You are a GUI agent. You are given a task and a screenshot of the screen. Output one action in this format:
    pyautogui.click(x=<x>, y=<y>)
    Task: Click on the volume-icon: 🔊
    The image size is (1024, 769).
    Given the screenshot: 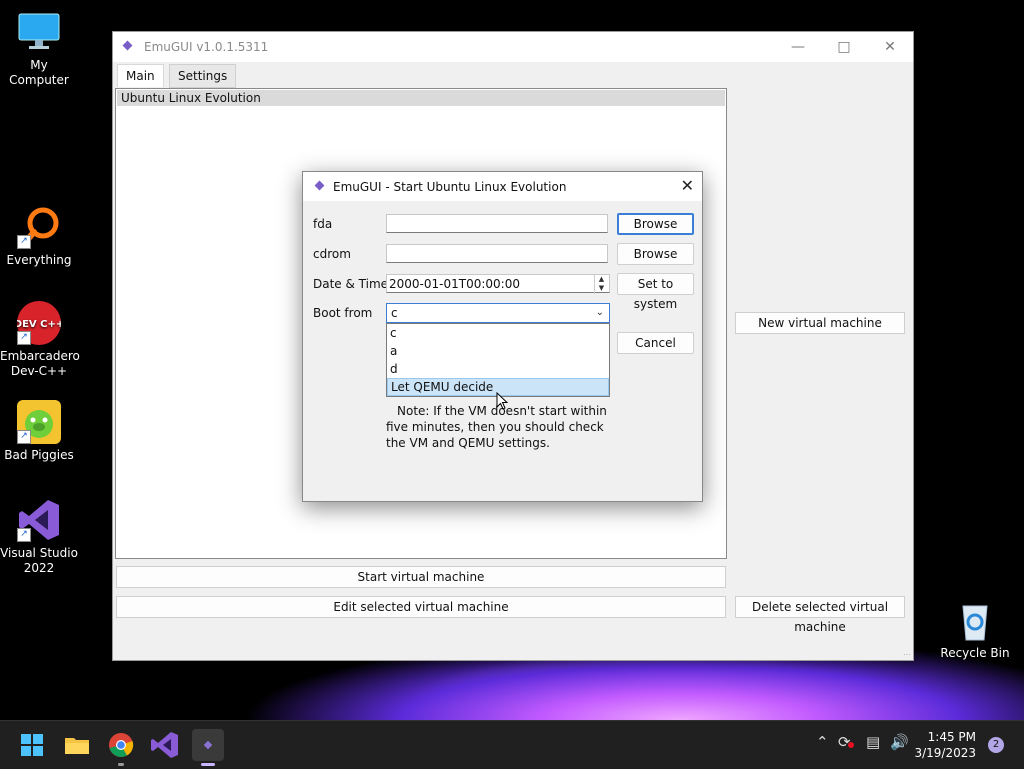 What is the action you would take?
    pyautogui.click(x=899, y=742)
    